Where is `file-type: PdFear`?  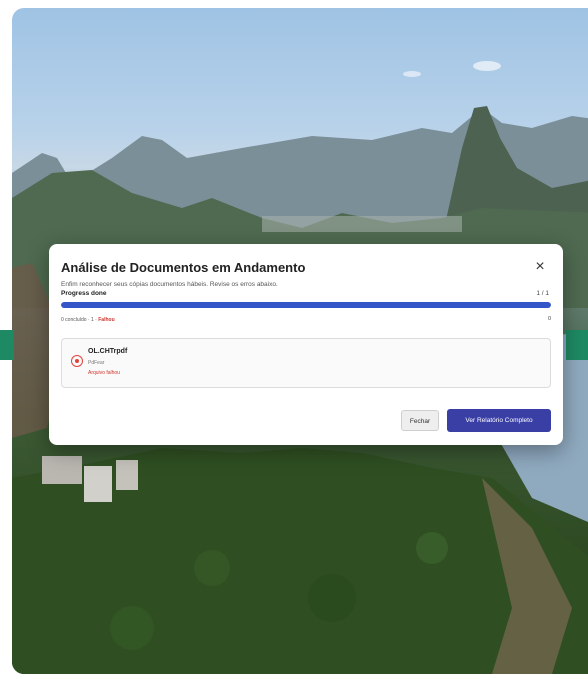
file-type: PdFear is located at coordinates (96, 363).